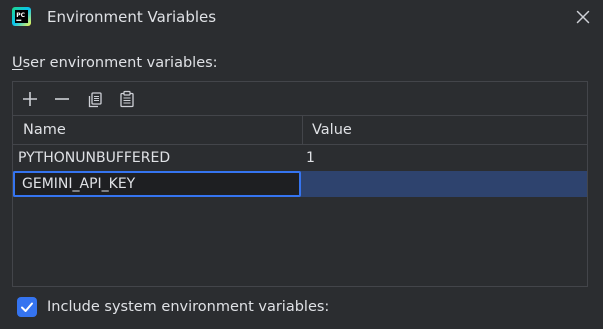  Describe the element at coordinates (301, 18) in the screenshot. I see `title-bar: PC Environment Variables` at that location.